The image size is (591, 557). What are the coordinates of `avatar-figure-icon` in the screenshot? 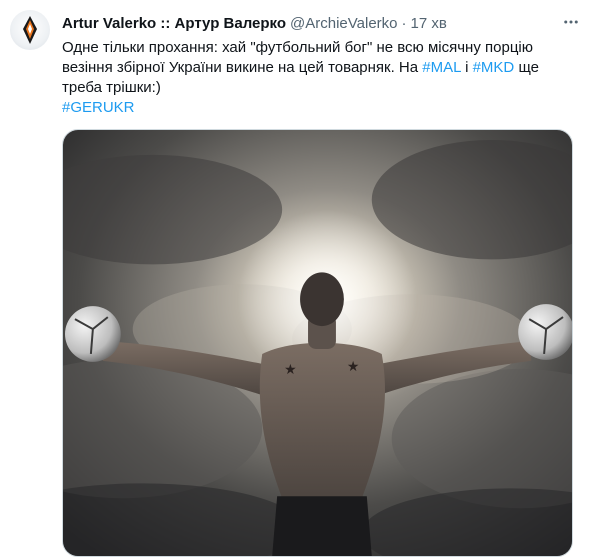 It's located at (30, 30).